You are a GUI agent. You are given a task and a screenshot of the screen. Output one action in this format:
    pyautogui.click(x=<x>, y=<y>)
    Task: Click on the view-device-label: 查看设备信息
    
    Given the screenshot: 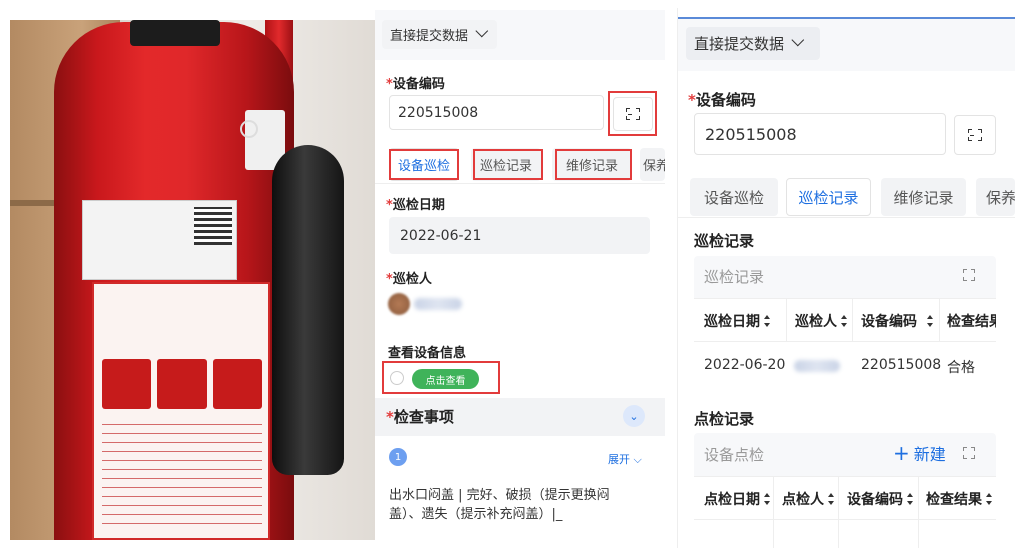 What is the action you would take?
    pyautogui.click(x=427, y=353)
    